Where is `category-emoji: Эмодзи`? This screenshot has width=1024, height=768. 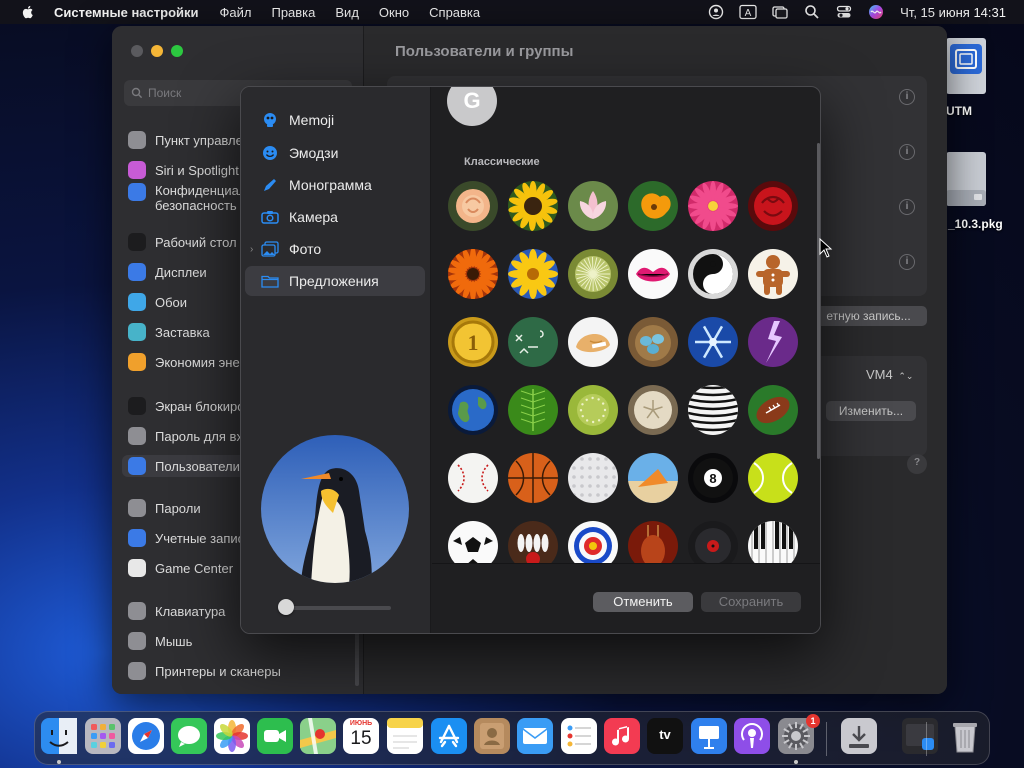 category-emoji: Эмодзи is located at coordinates (335, 153).